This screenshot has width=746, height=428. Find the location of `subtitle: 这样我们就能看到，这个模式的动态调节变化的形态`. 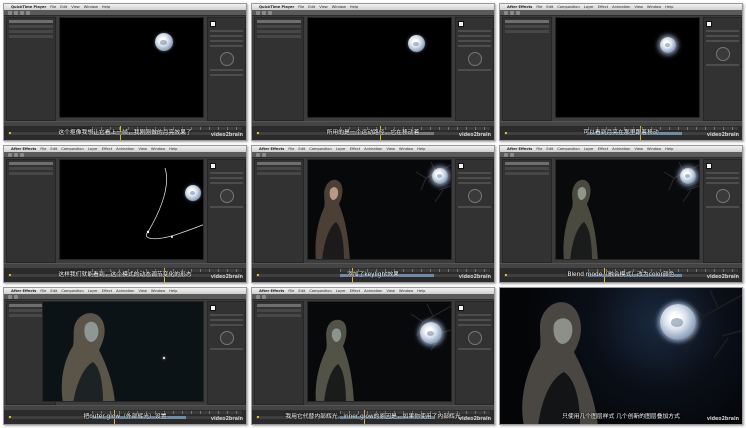

subtitle: 这样我们就能看到，这个模式的动态调节变化的形态 is located at coordinates (125, 275).